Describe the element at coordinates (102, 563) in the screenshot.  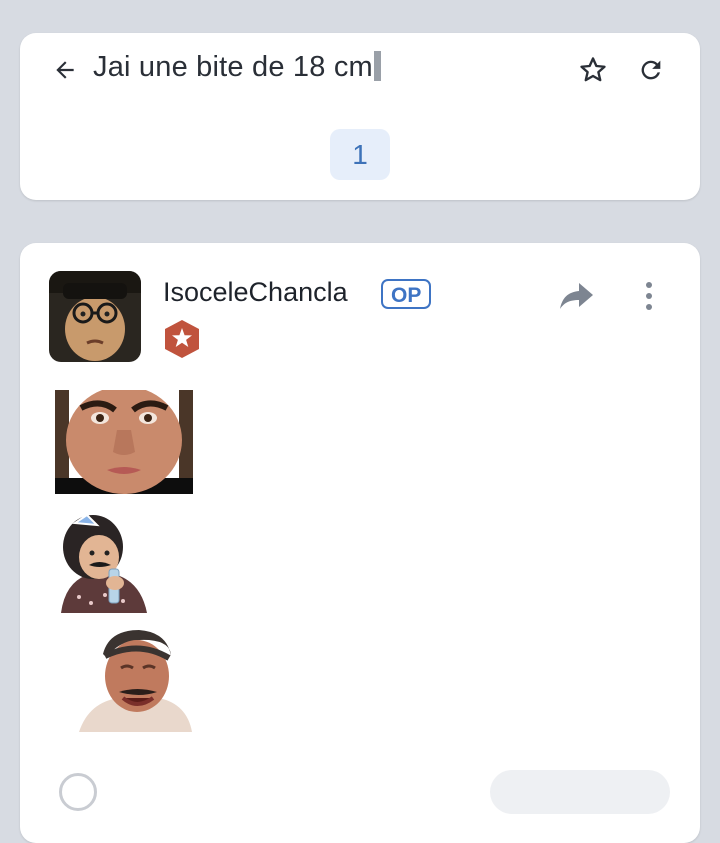
I see `child-mustache-sticker` at that location.